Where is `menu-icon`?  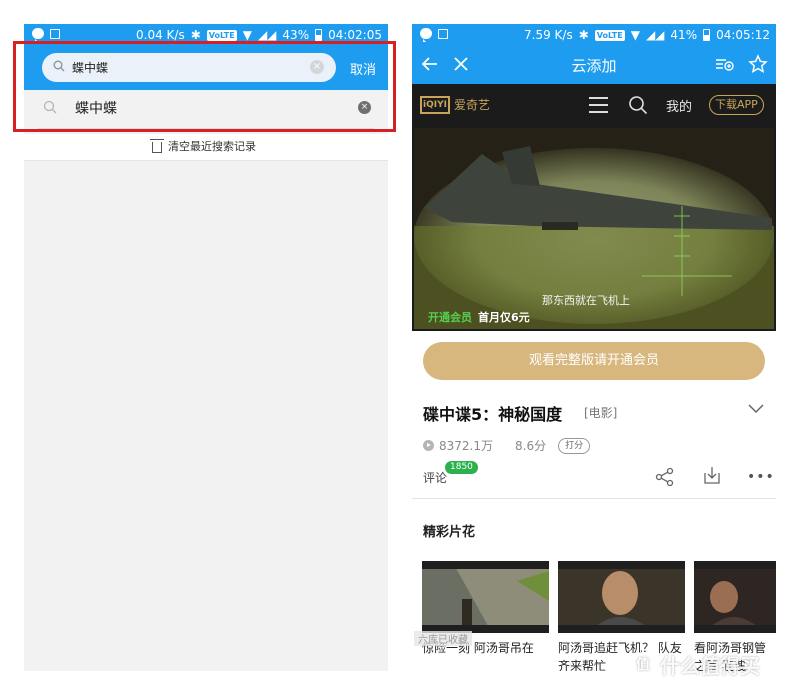 menu-icon is located at coordinates (598, 107).